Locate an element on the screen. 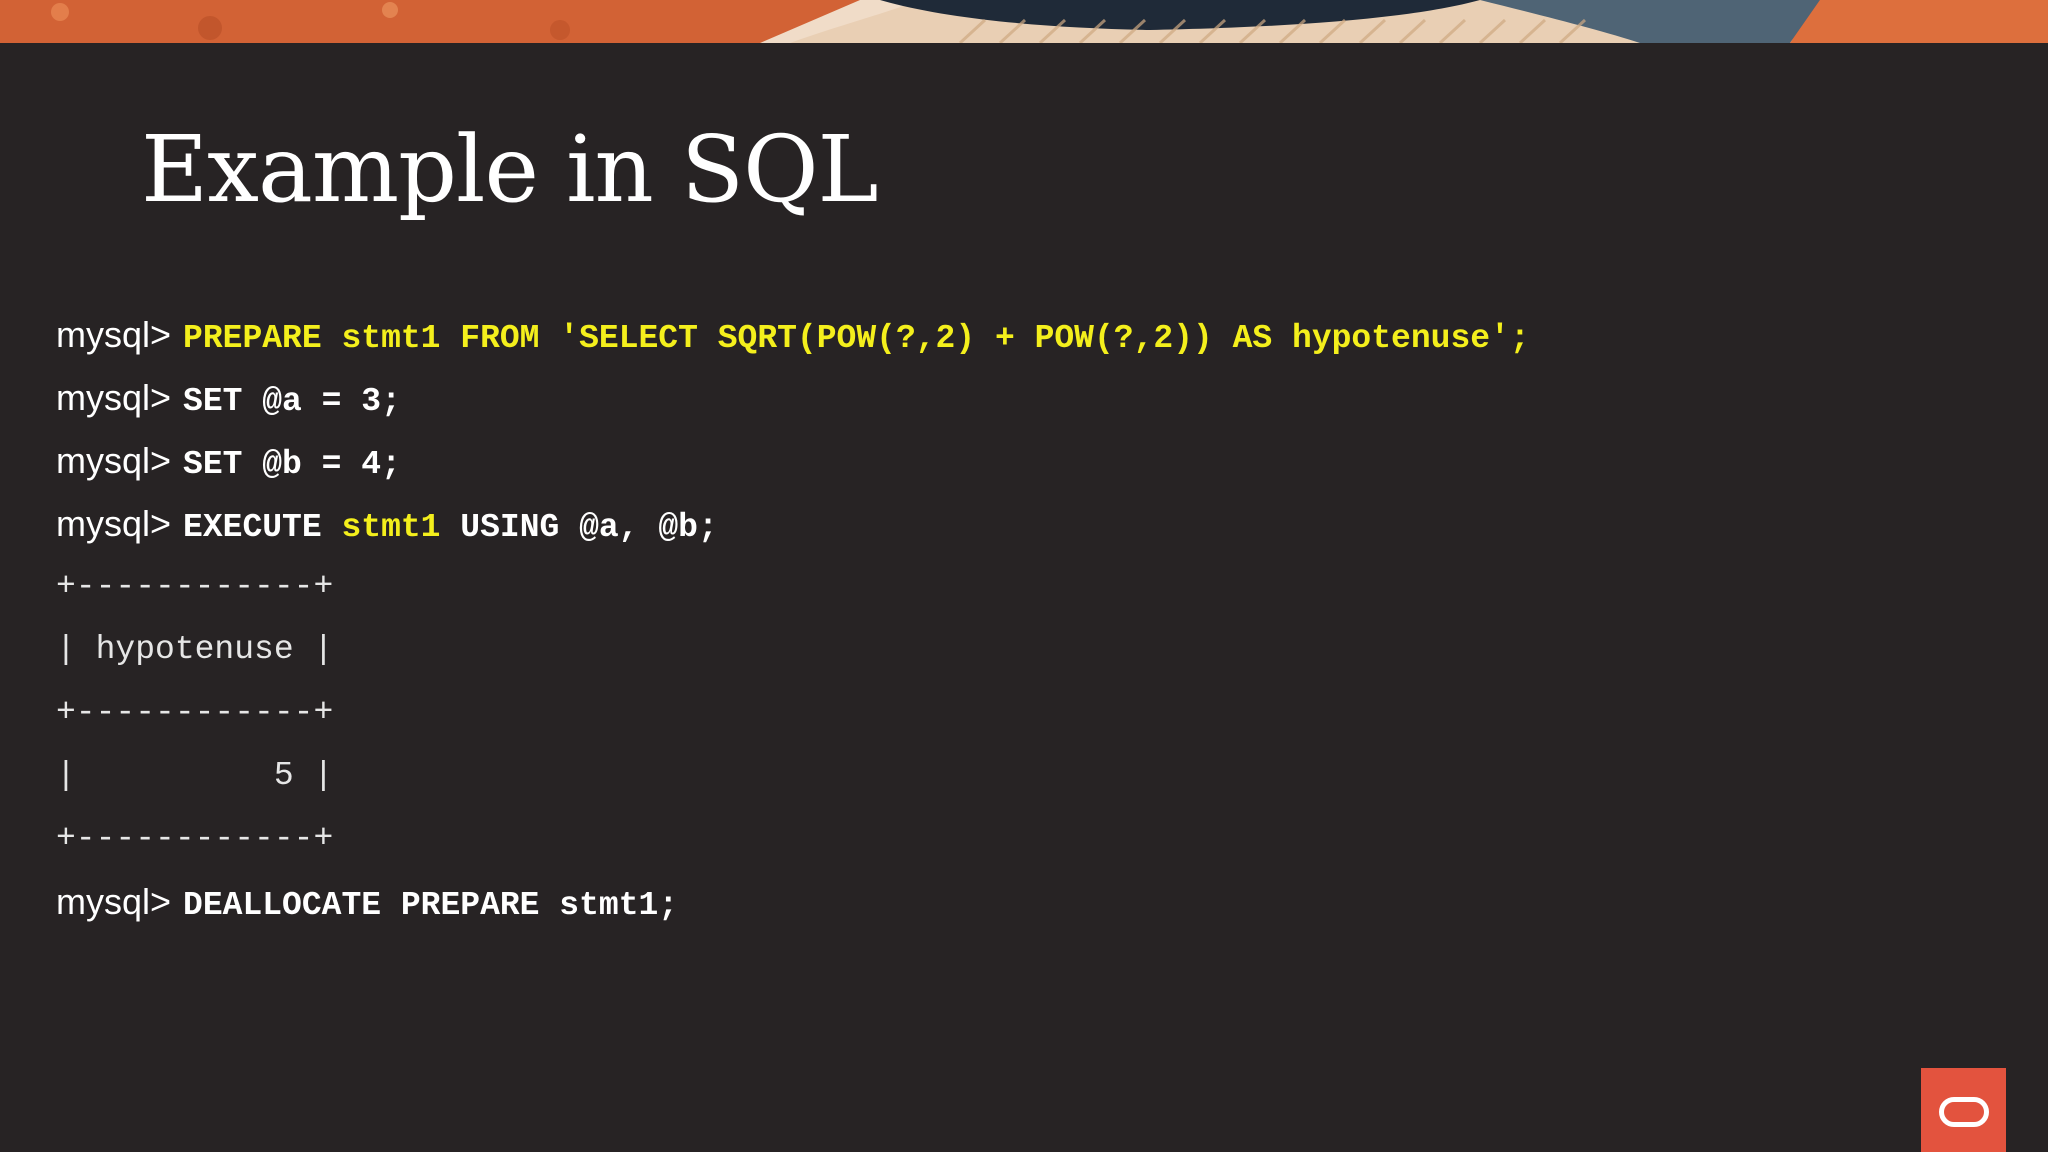  oracle-ring-shape is located at coordinates (1964, 1112).